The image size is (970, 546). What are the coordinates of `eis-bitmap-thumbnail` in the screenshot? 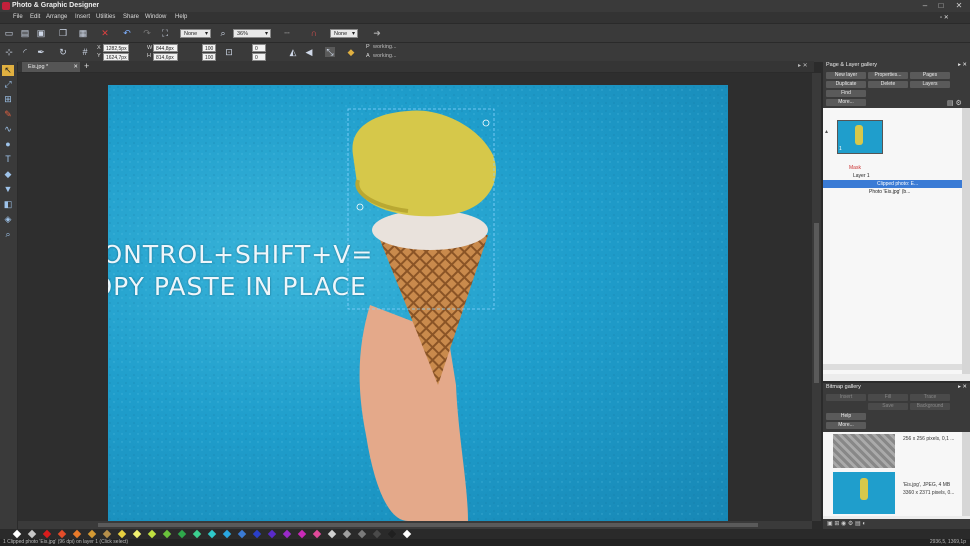 It's located at (864, 493).